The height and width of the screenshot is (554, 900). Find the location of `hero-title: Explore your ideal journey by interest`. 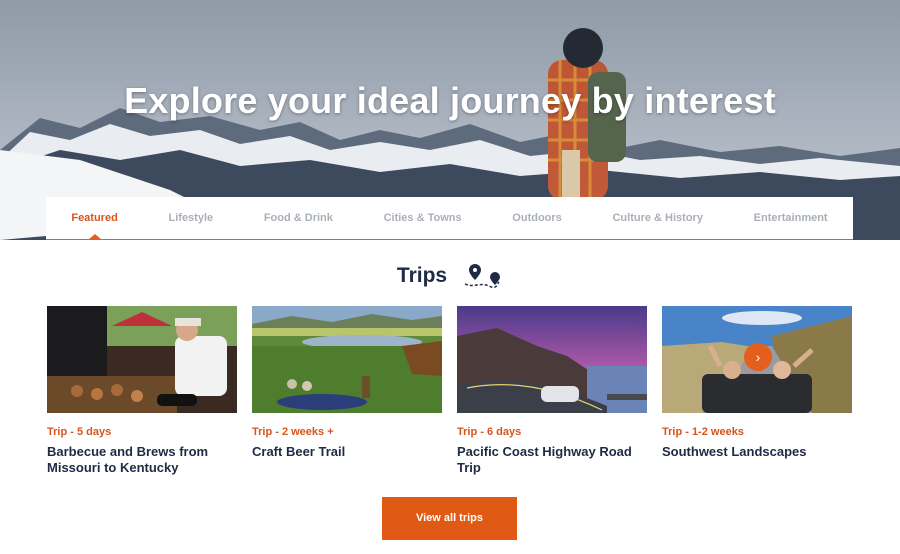

hero-title: Explore your ideal journey by interest is located at coordinates (450, 100).